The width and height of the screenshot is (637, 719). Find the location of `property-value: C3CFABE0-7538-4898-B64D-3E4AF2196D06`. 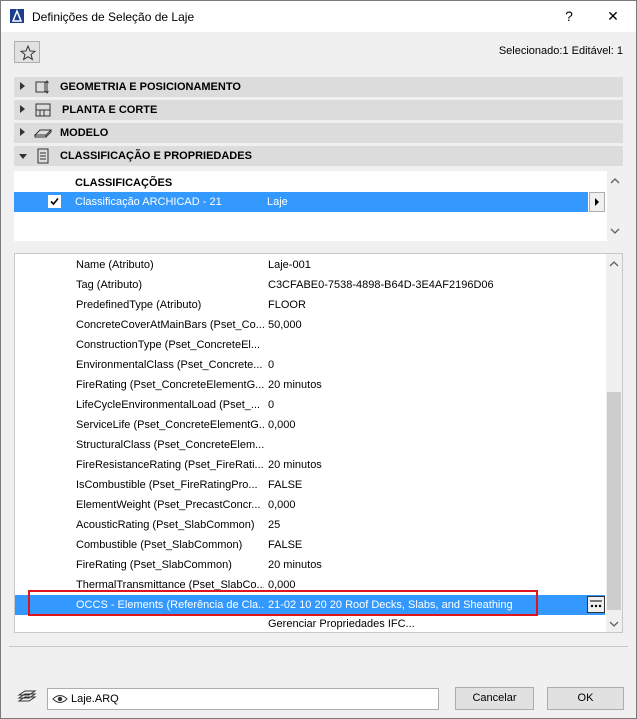

property-value: C3CFABE0-7538-4898-B64D-3E4AF2196D06 is located at coordinates (381, 285).